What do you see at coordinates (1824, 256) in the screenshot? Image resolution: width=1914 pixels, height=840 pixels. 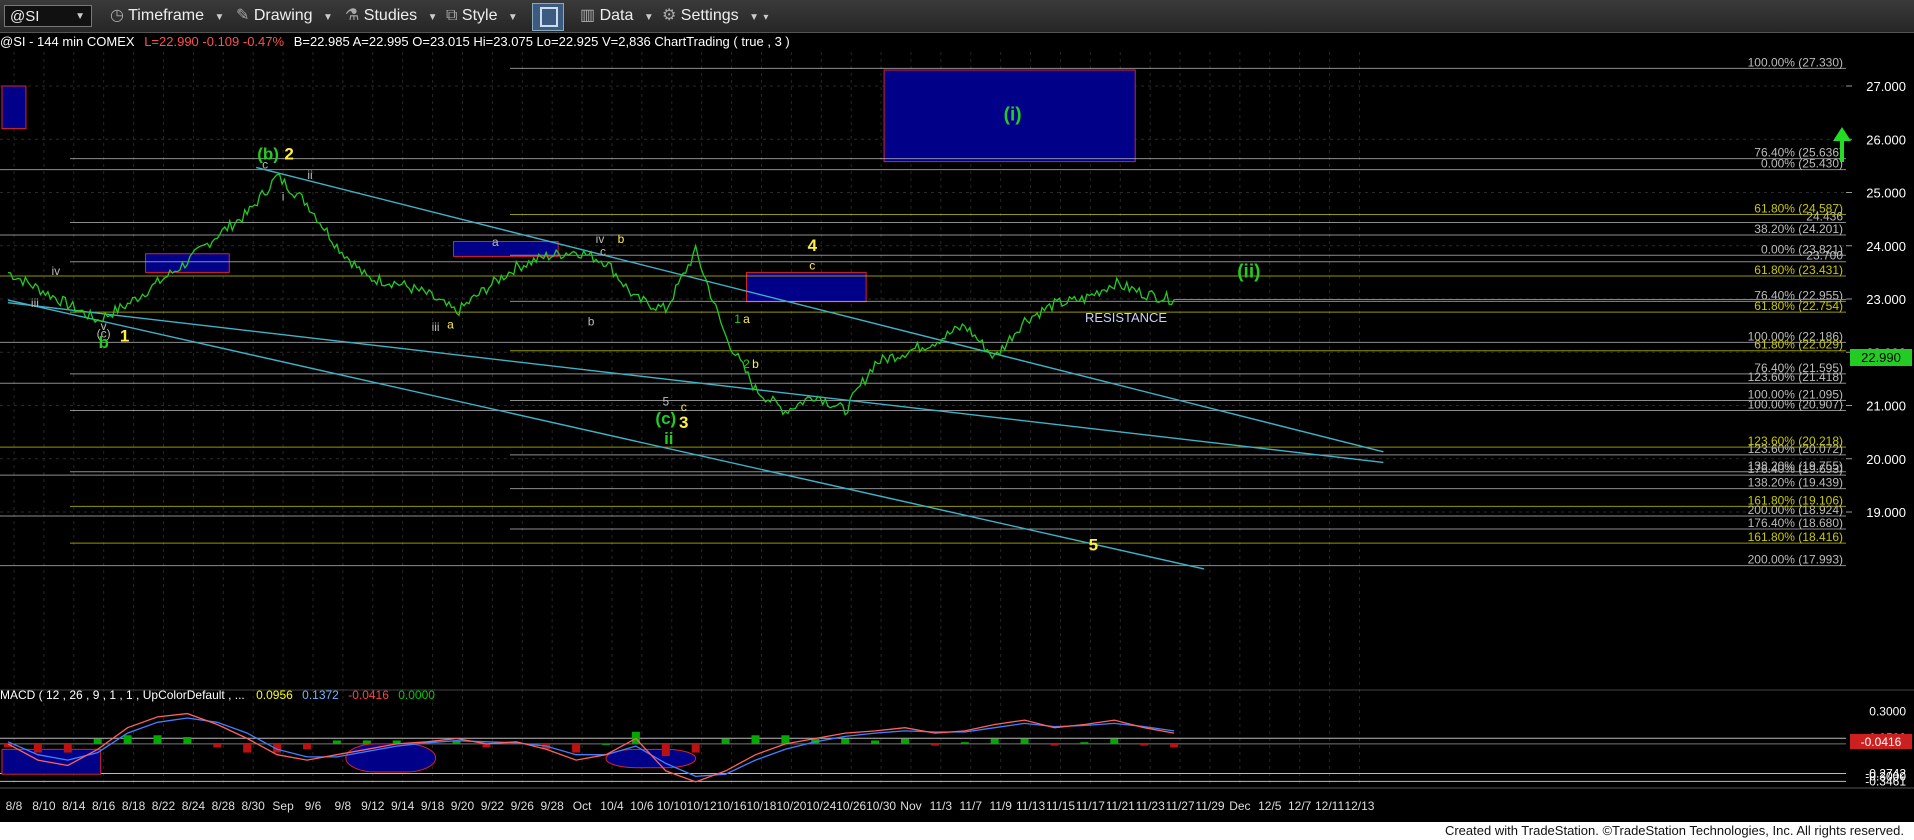 I see `fib-level-label: 23.700` at bounding box center [1824, 256].